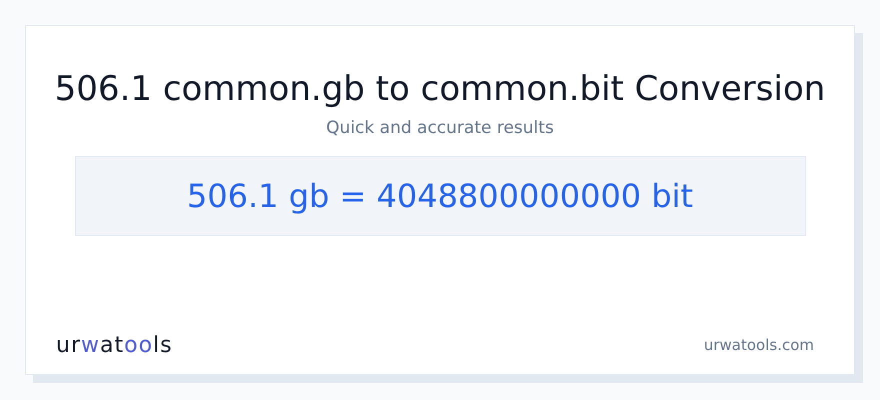 This screenshot has height=400, width=880. I want to click on page-title: 506.1 common.gb to common.bit Conversion, so click(440, 89).